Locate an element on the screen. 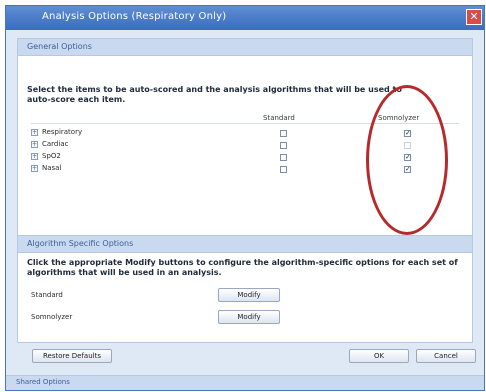  shared-options-label: Shared Options is located at coordinates (43, 382).